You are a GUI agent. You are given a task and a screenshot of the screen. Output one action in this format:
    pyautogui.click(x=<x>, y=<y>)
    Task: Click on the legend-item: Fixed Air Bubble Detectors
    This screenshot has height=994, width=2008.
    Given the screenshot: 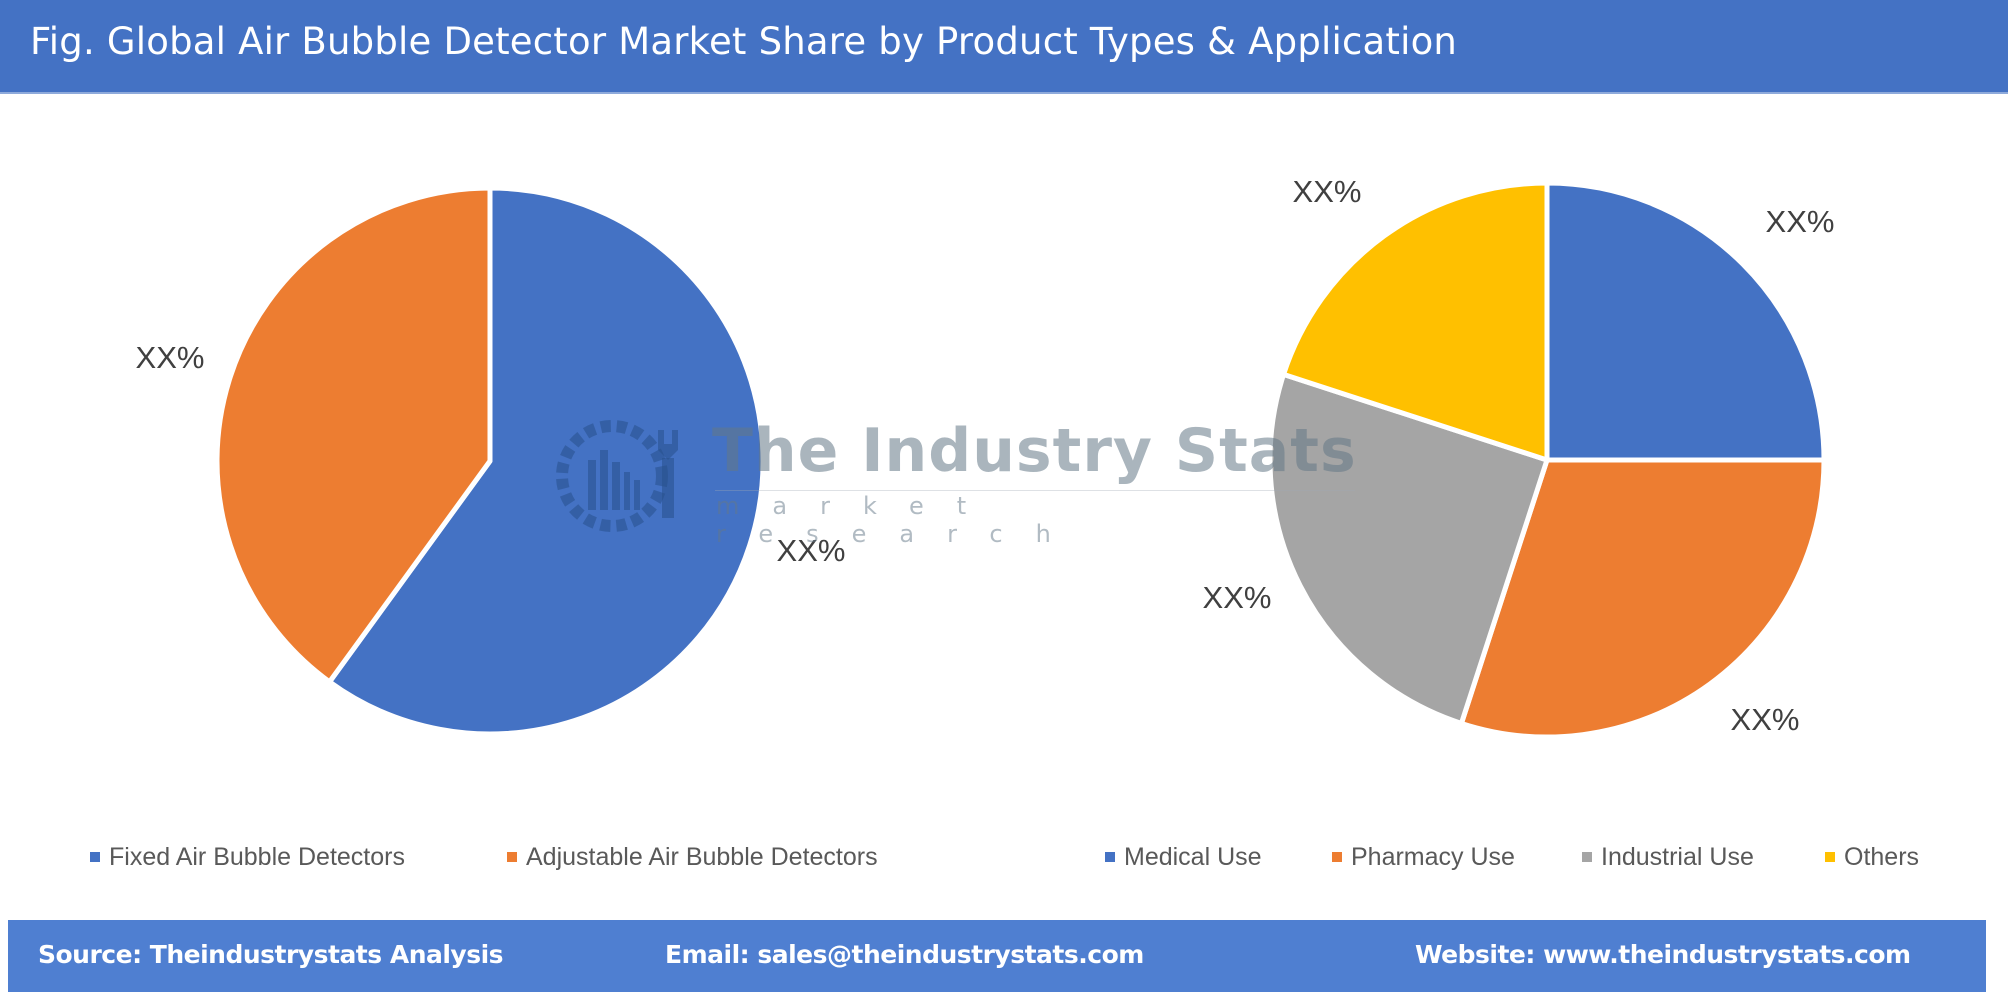 What is the action you would take?
    pyautogui.click(x=247, y=857)
    